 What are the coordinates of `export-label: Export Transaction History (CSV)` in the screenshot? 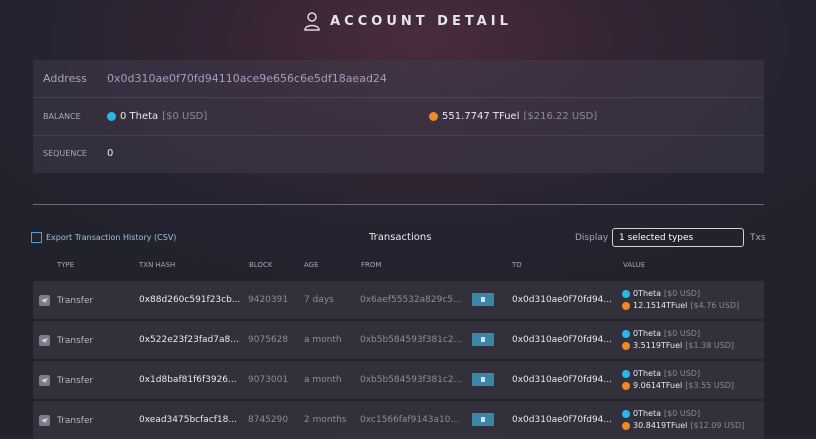 It's located at (111, 237).